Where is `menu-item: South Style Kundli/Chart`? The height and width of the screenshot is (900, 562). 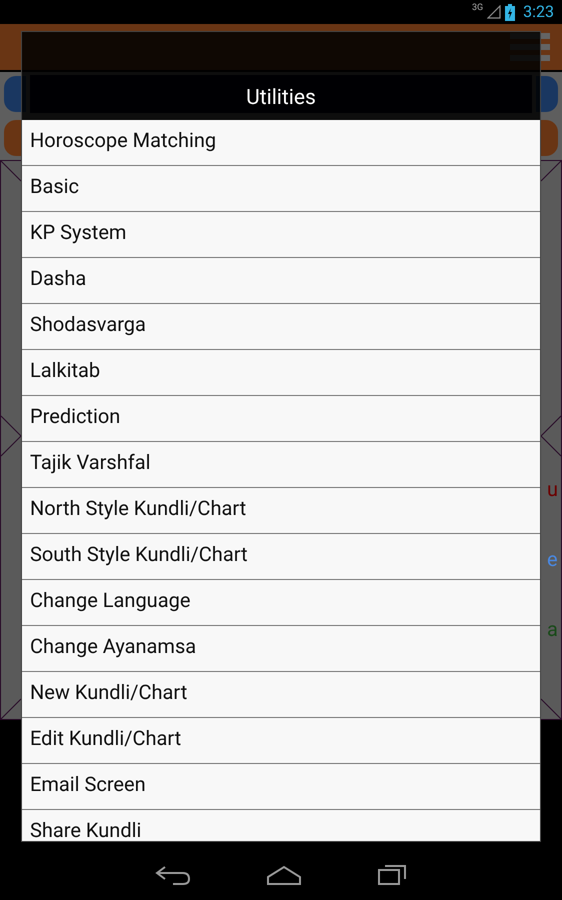
menu-item: South Style Kundli/Chart is located at coordinates (281, 557).